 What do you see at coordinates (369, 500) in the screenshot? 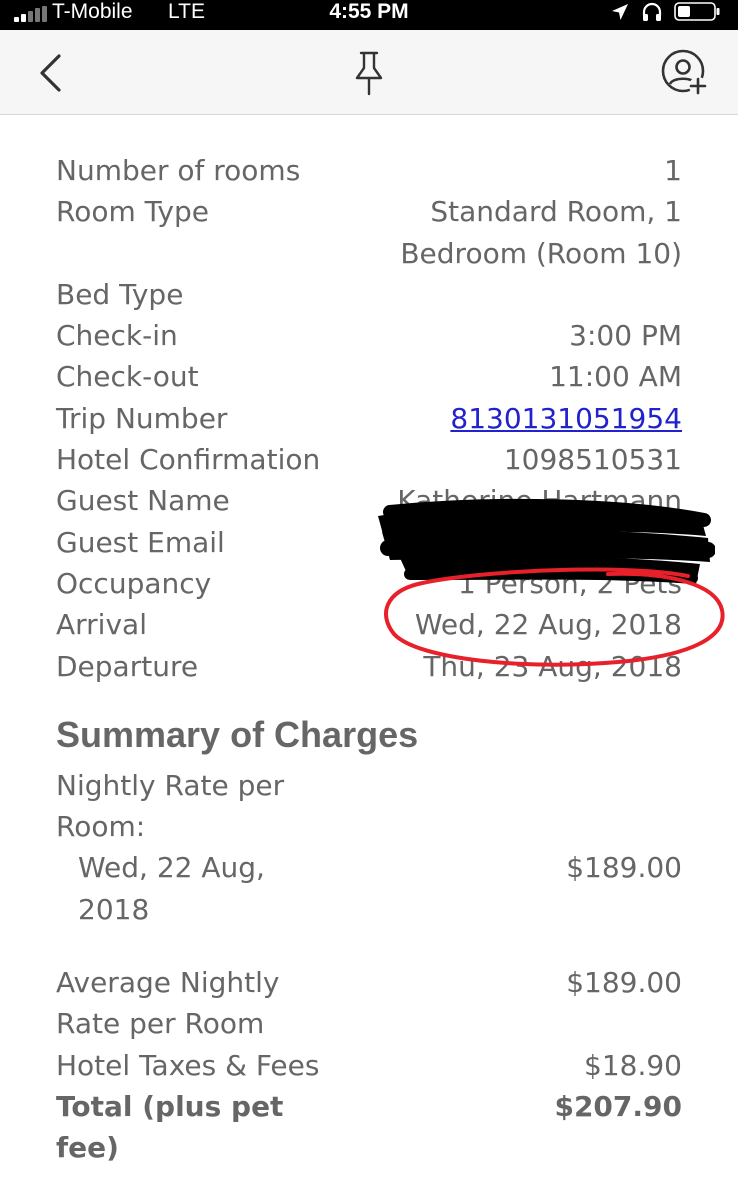
I see `detail-row-guest-name: Guest Name Katherine Hartmann` at bounding box center [369, 500].